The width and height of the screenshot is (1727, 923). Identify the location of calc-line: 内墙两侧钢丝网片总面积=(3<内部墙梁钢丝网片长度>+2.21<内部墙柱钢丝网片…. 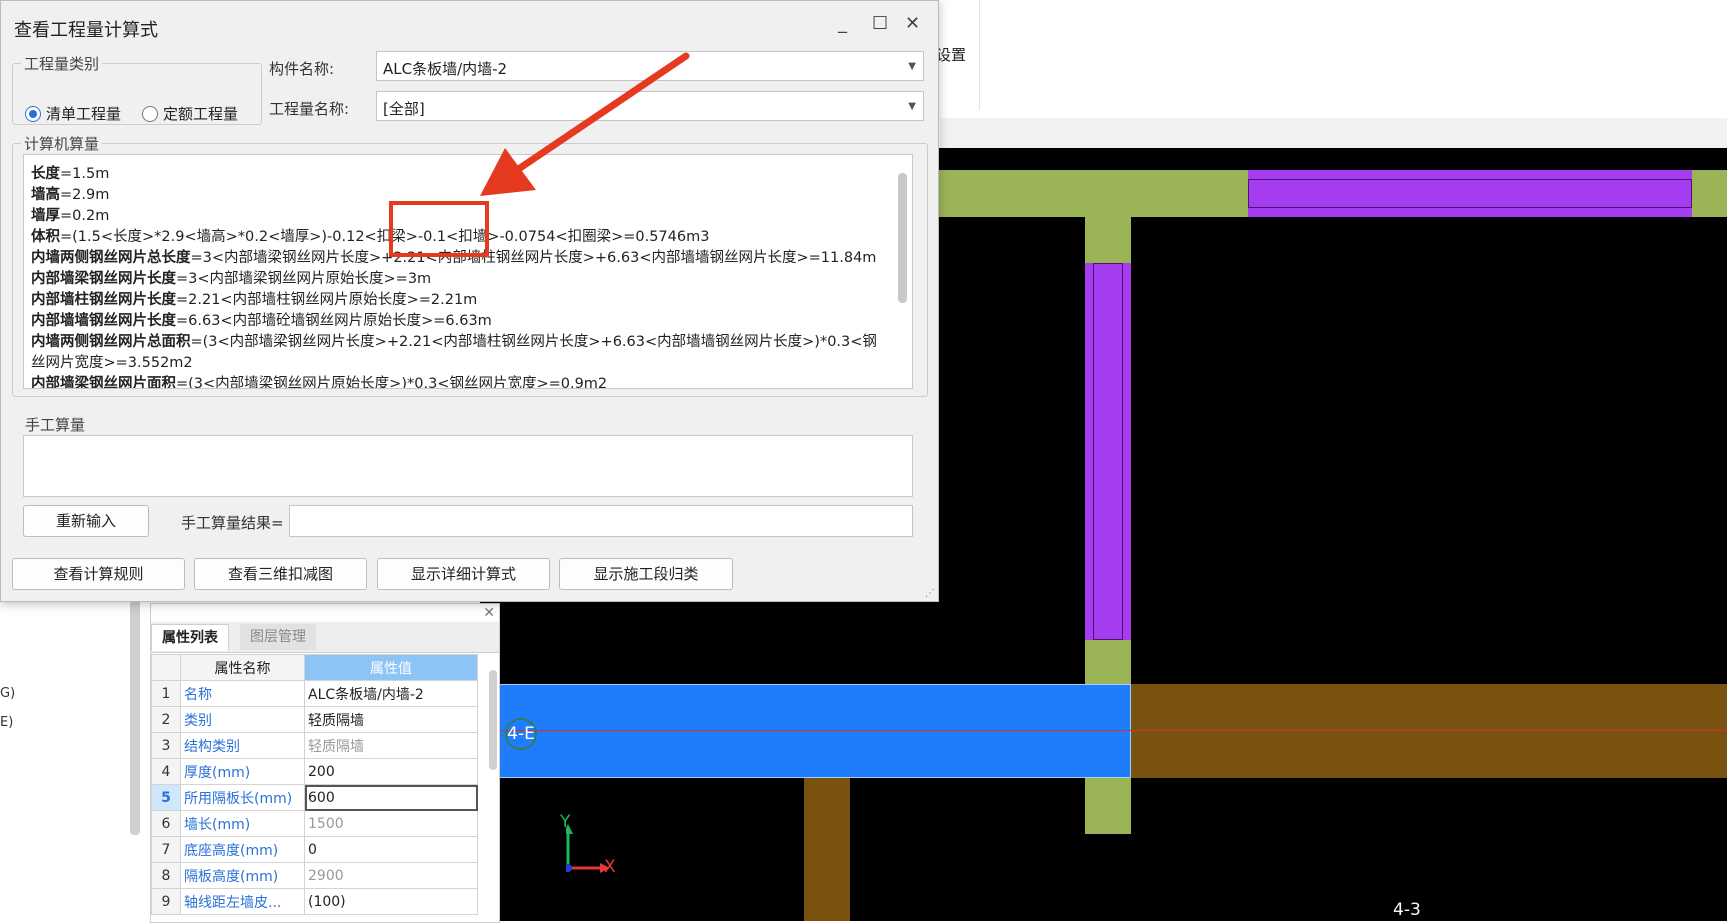
(454, 342).